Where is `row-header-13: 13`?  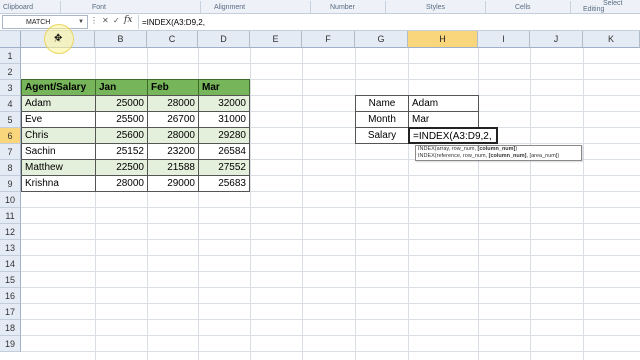
row-header-13: 13 is located at coordinates (10, 248).